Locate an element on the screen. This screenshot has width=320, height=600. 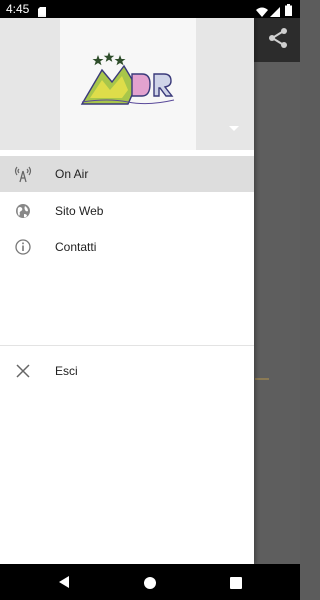
globe-icon is located at coordinates (23, 211).